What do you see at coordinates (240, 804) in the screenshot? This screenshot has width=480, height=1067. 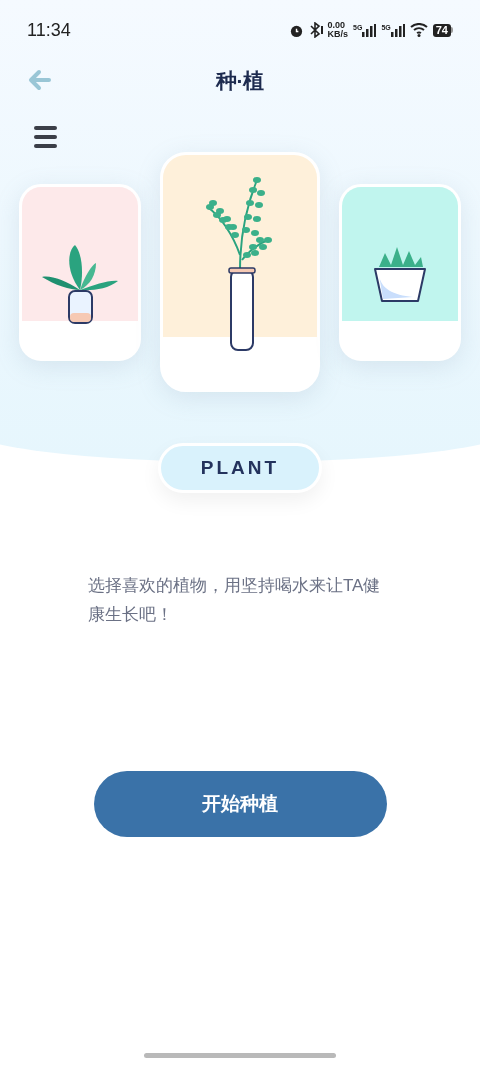 I see `start-planting-button: 开始种植` at bounding box center [240, 804].